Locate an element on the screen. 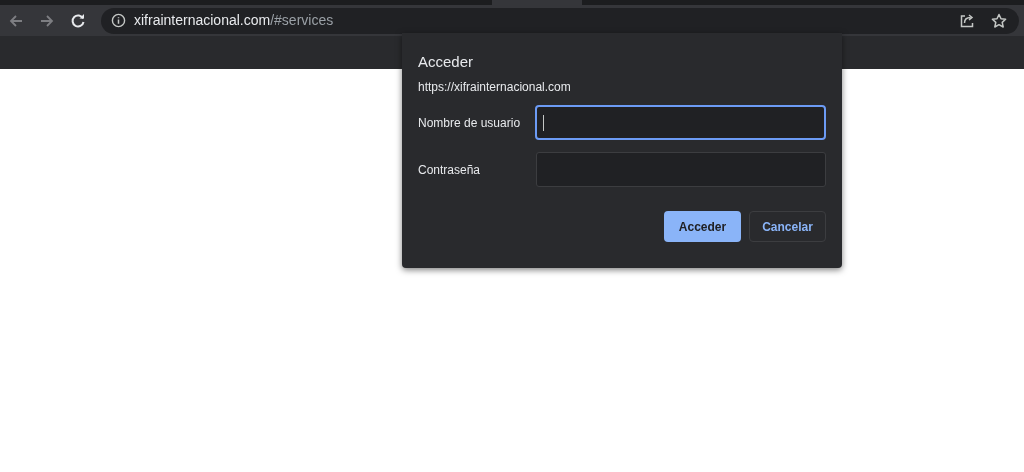 Image resolution: width=1024 pixels, height=472 pixels. share-icon is located at coordinates (967, 20).